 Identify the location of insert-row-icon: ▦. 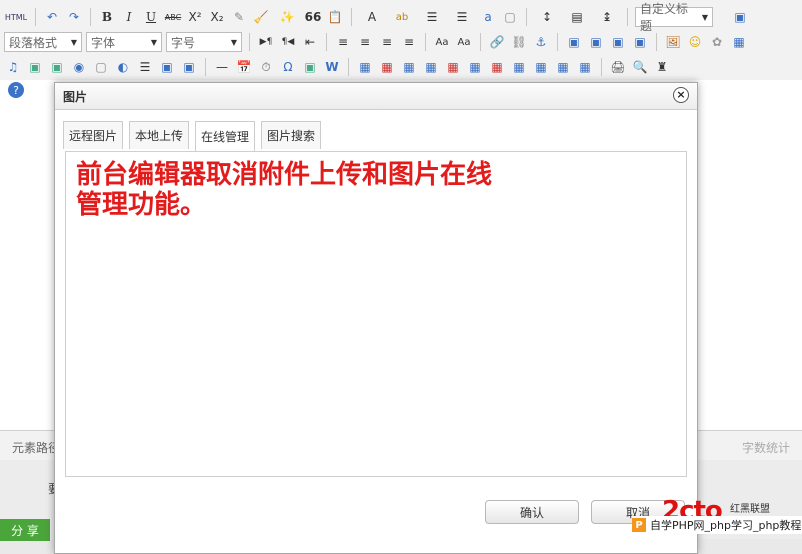
(431, 67).